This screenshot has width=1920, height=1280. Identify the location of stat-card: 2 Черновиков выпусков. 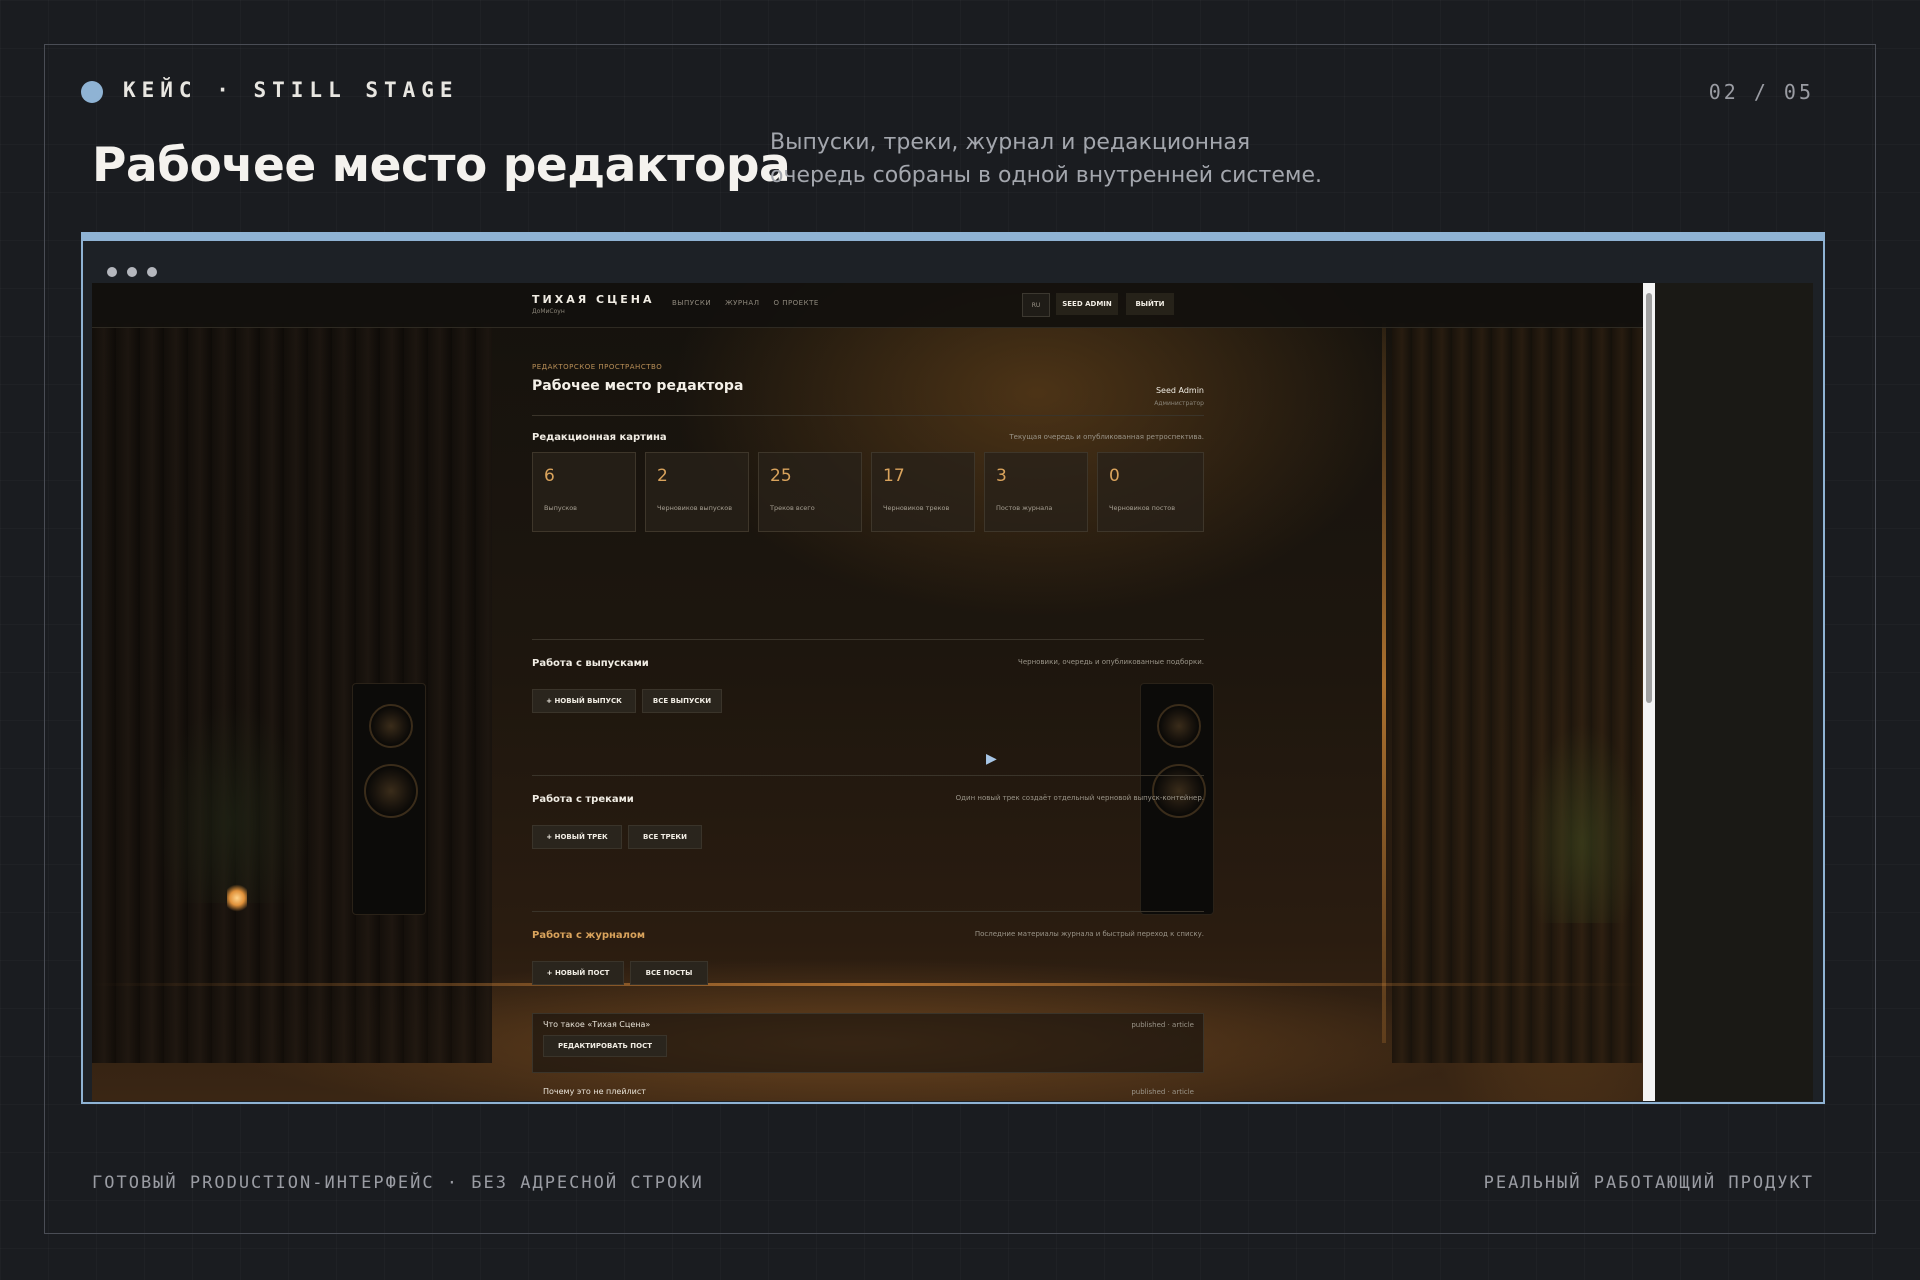
(697, 492).